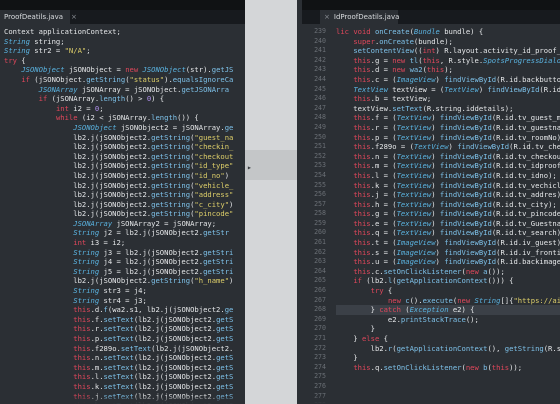 The height and width of the screenshot is (404, 560). What do you see at coordinates (188, 118) in the screenshot?
I see `code-token: ()) {` at bounding box center [188, 118].